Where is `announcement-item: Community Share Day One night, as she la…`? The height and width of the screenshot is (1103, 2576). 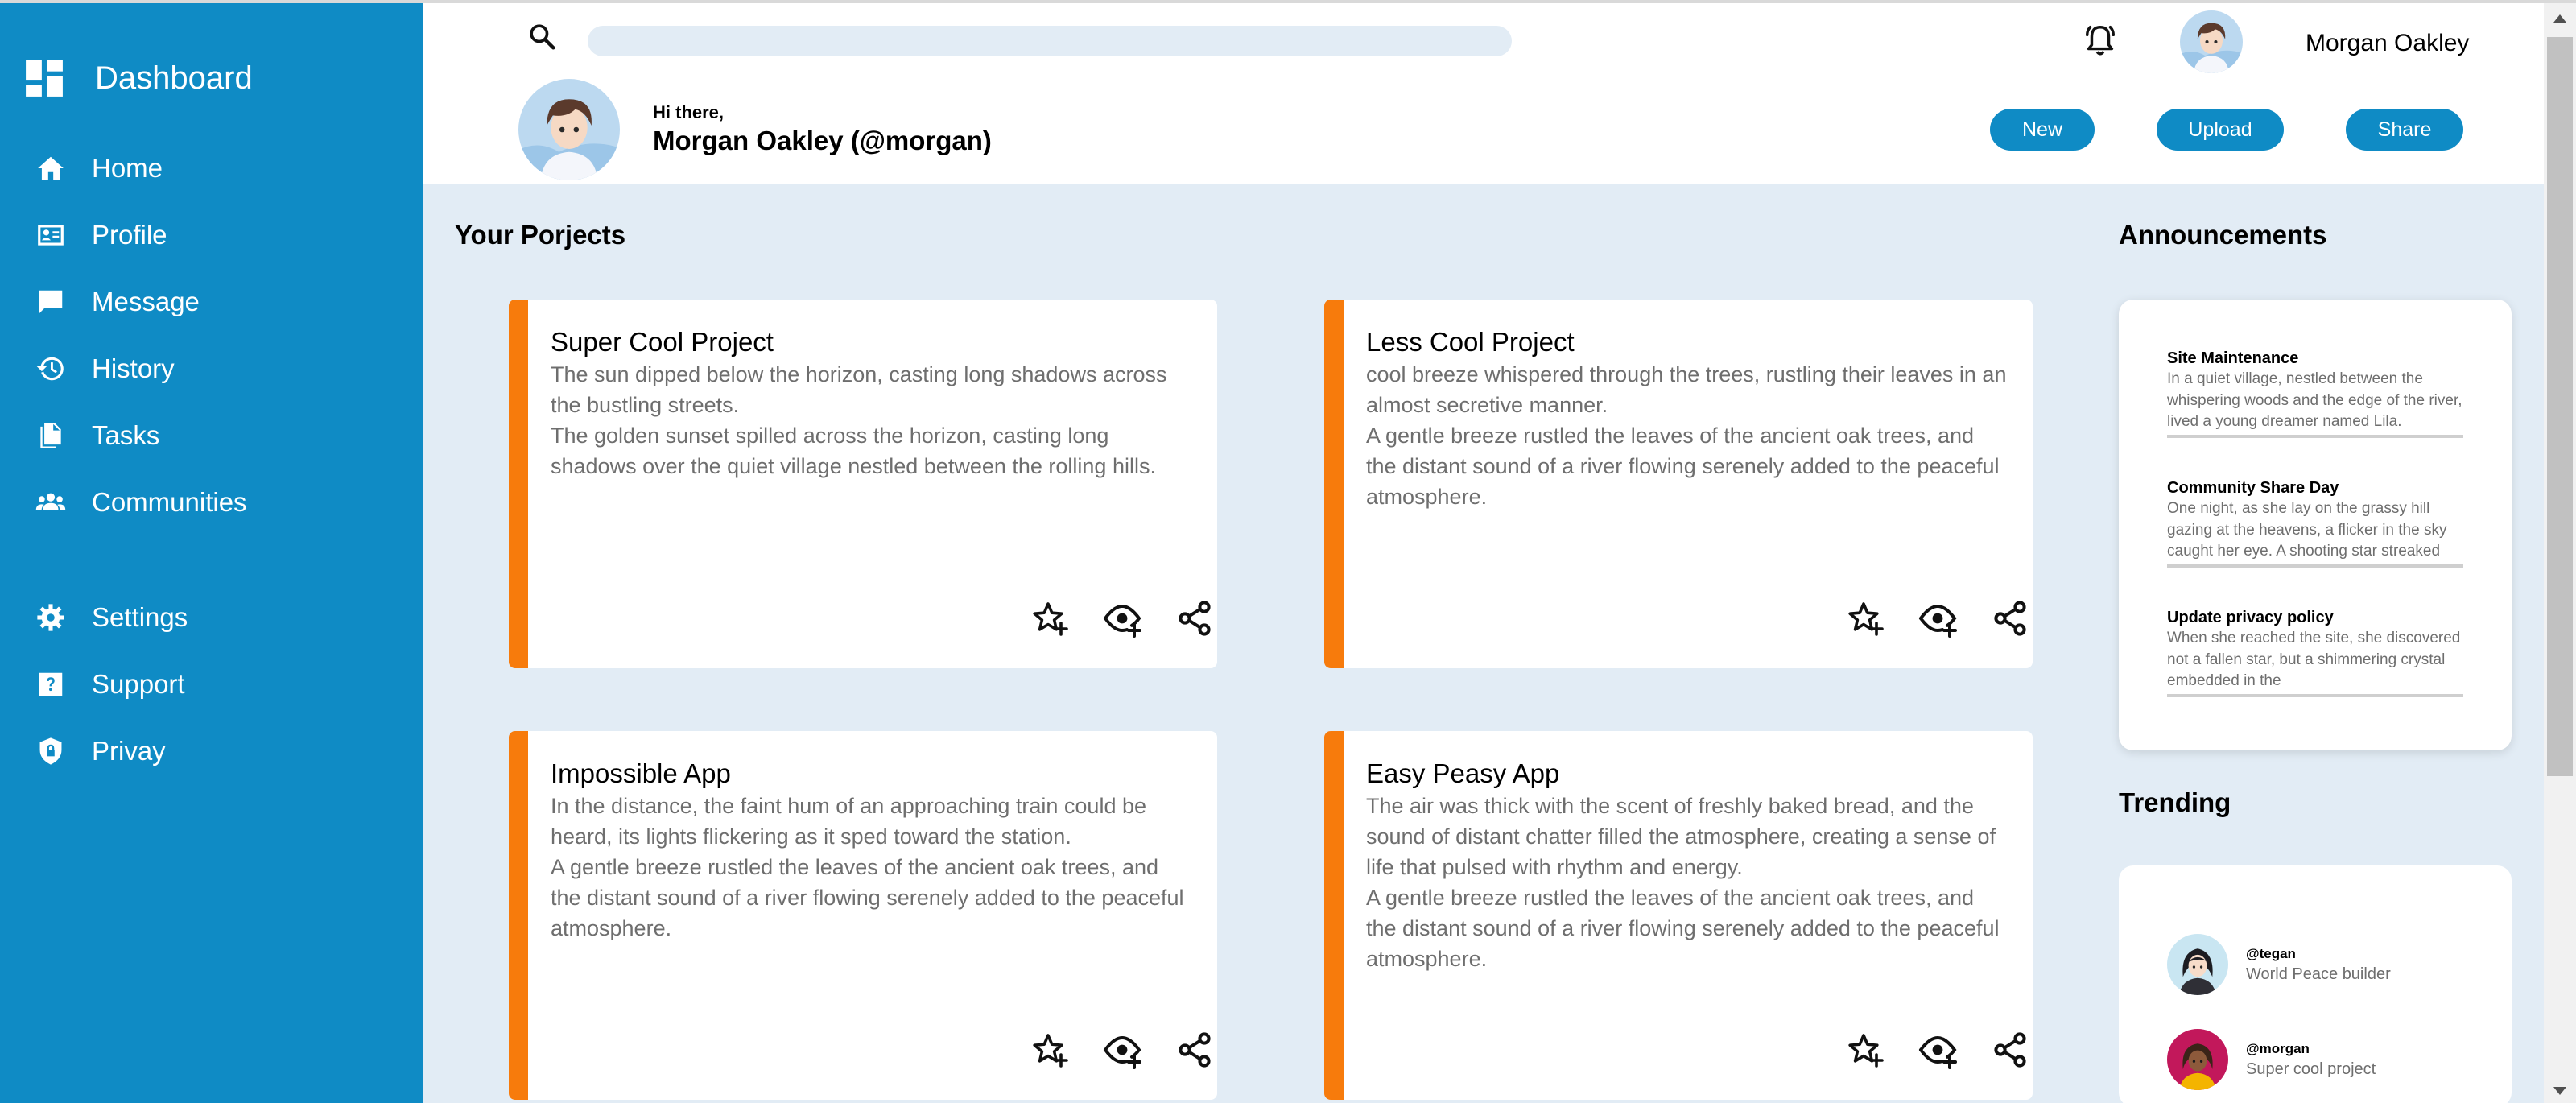
announcement-item: Community Share Day One night, as she la… is located at coordinates (2315, 522).